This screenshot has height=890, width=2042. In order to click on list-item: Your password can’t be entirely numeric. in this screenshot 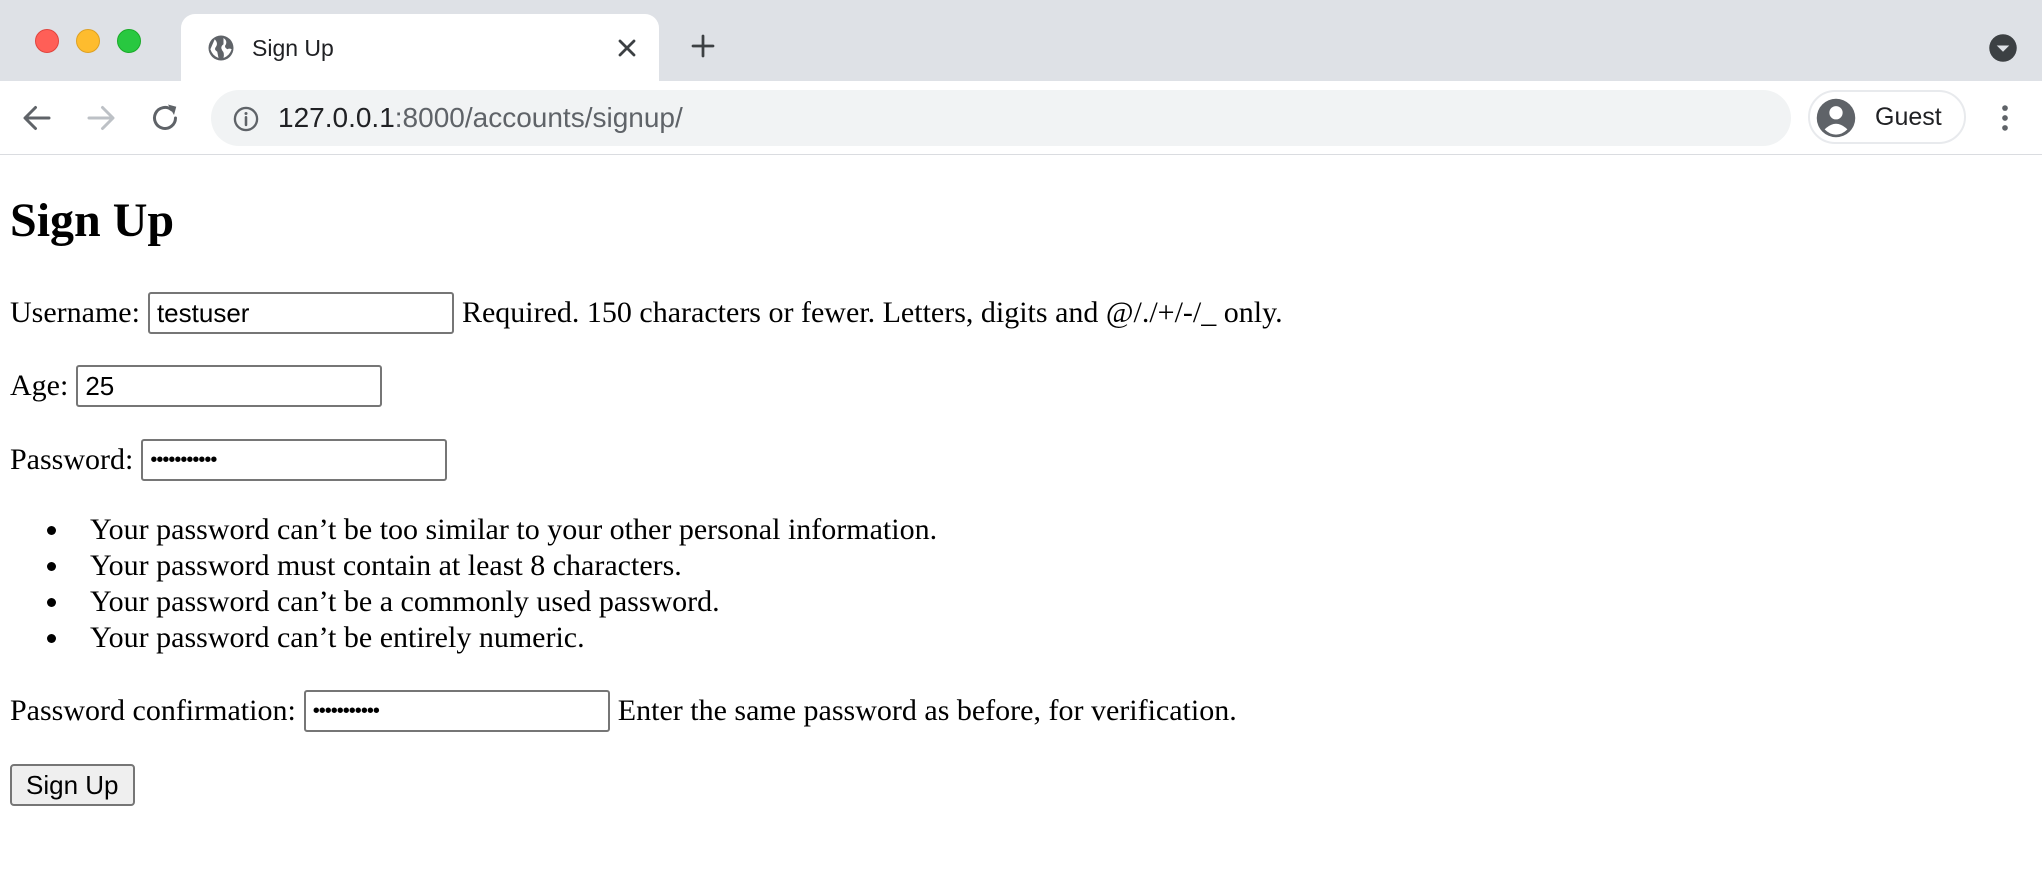, I will do `click(491, 638)`.